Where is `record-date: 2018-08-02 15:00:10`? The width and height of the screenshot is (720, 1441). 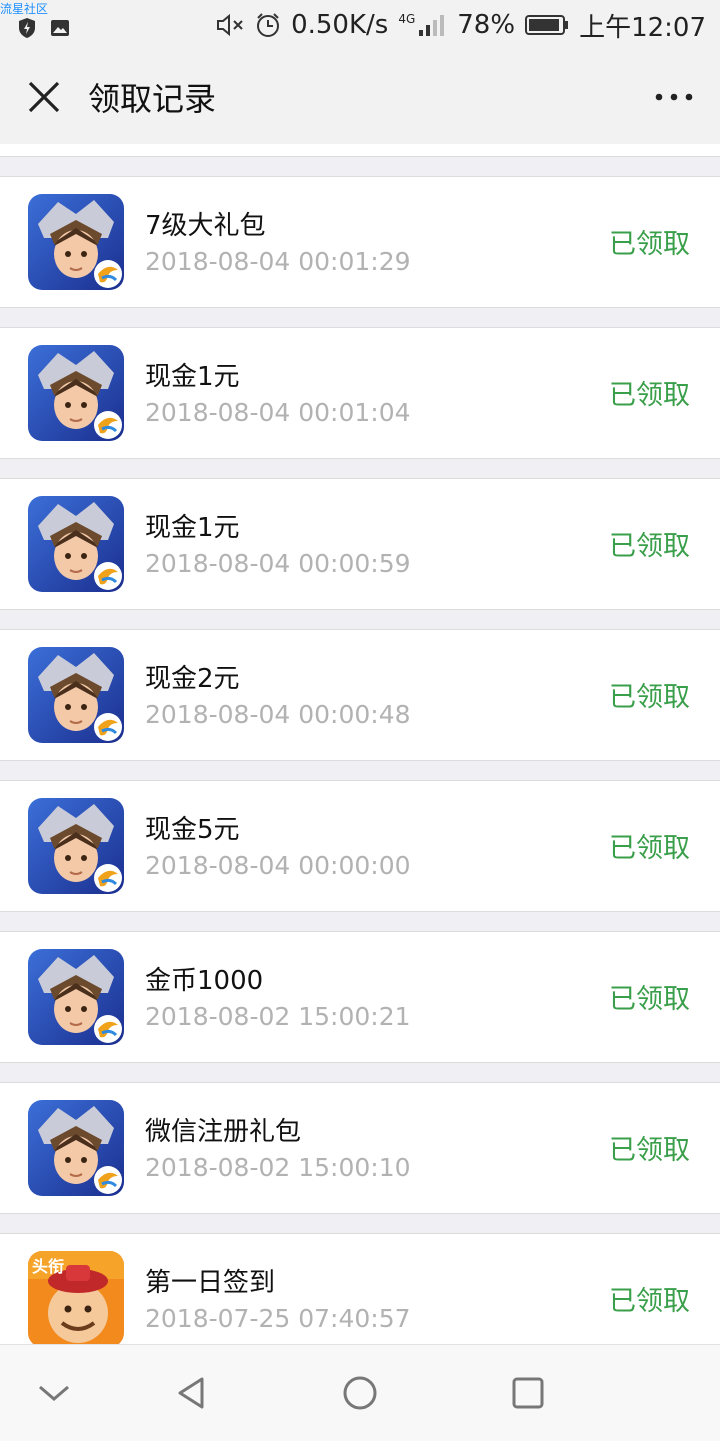
record-date: 2018-08-02 15:00:10 is located at coordinates (278, 1167).